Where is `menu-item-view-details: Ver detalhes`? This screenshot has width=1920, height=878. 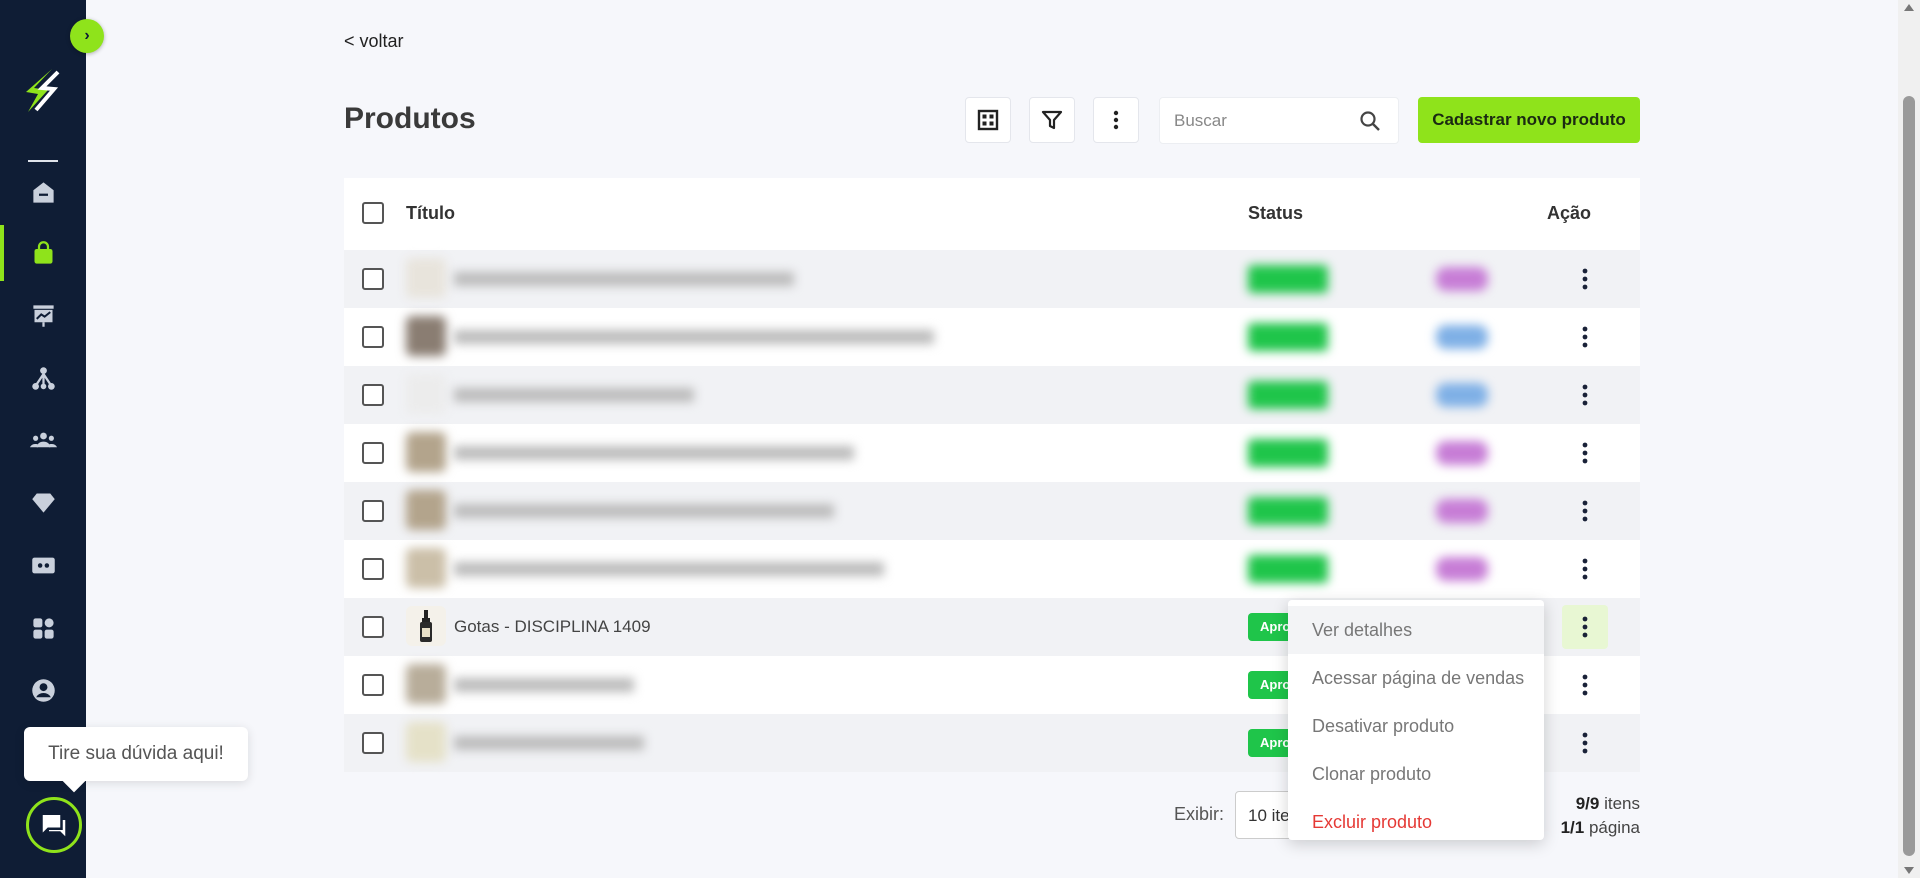
menu-item-view-details: Ver detalhes is located at coordinates (1416, 630).